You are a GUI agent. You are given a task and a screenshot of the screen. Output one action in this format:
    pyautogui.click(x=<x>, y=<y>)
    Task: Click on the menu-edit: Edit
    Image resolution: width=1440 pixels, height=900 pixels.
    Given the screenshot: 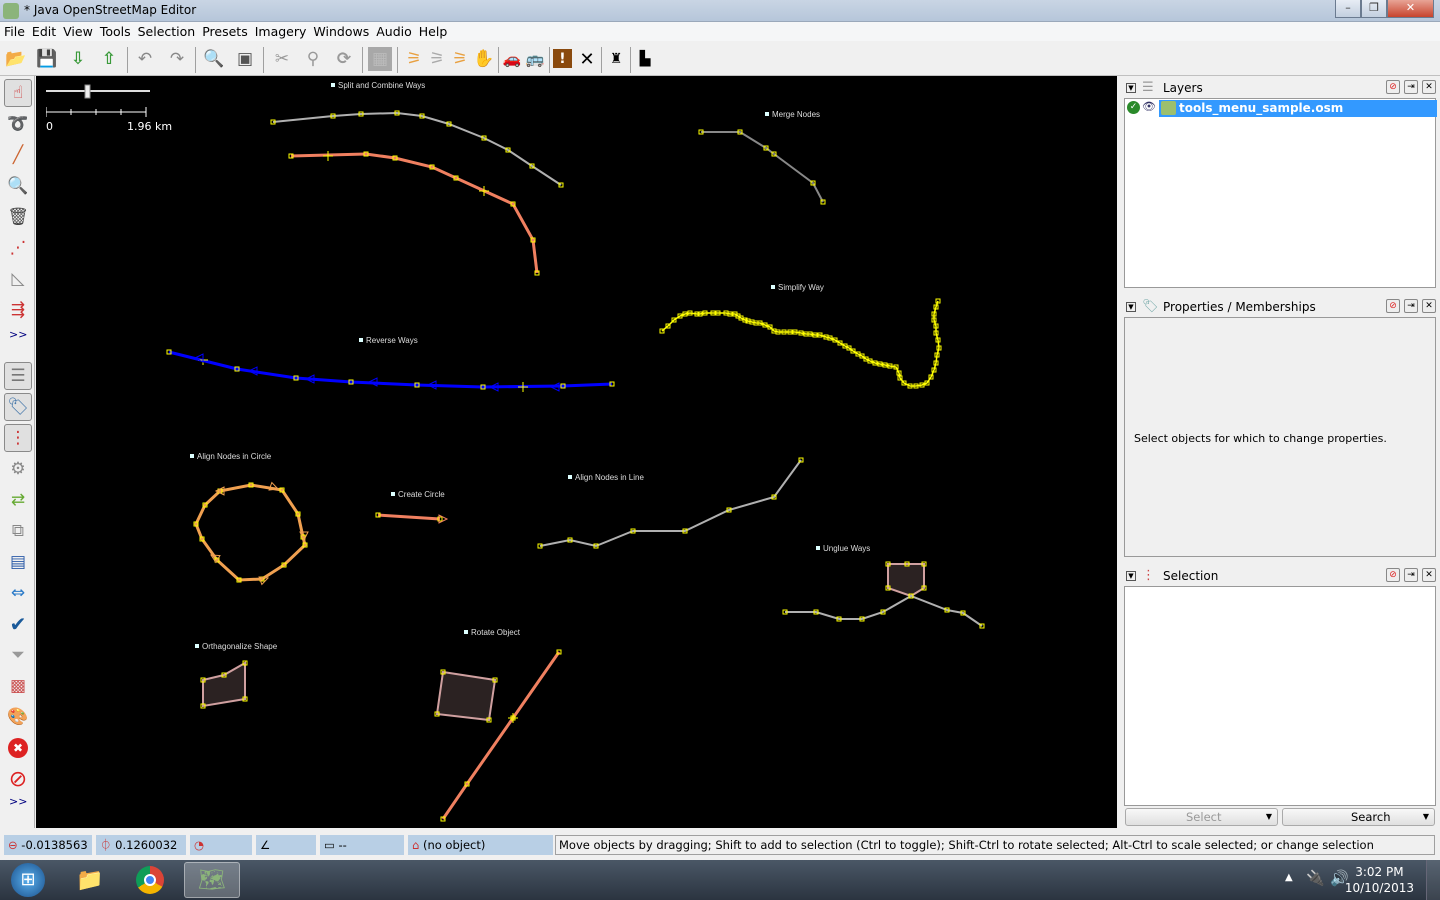 What is the action you would take?
    pyautogui.click(x=43, y=30)
    